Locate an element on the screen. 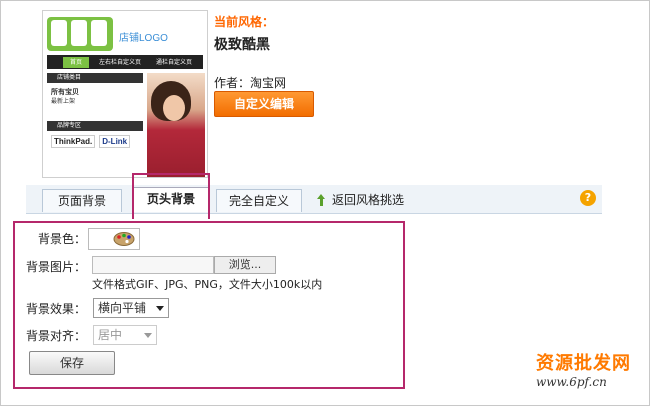 The image size is (650, 406). thumb-side-heading: 品牌专区 is located at coordinates (95, 126).